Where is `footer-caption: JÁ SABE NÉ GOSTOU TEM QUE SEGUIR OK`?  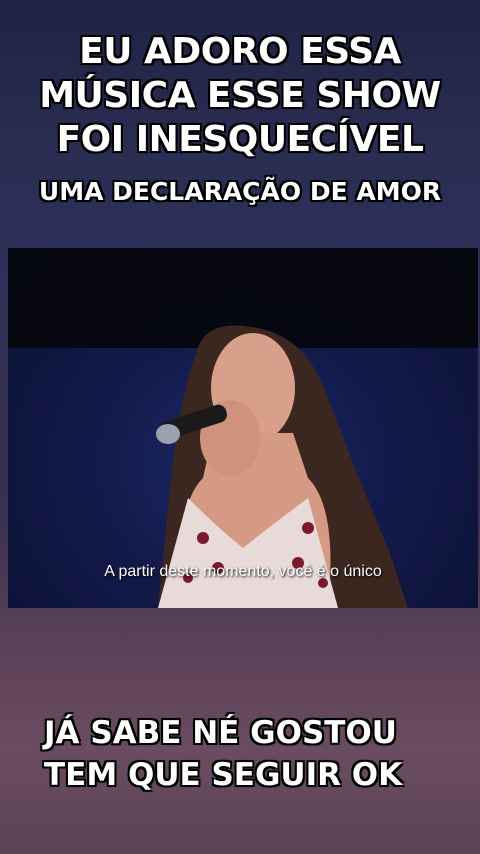
footer-caption: JÁ SABE NÉ GOSTOU TEM QUE SEGUIR OK is located at coordinates (223, 754).